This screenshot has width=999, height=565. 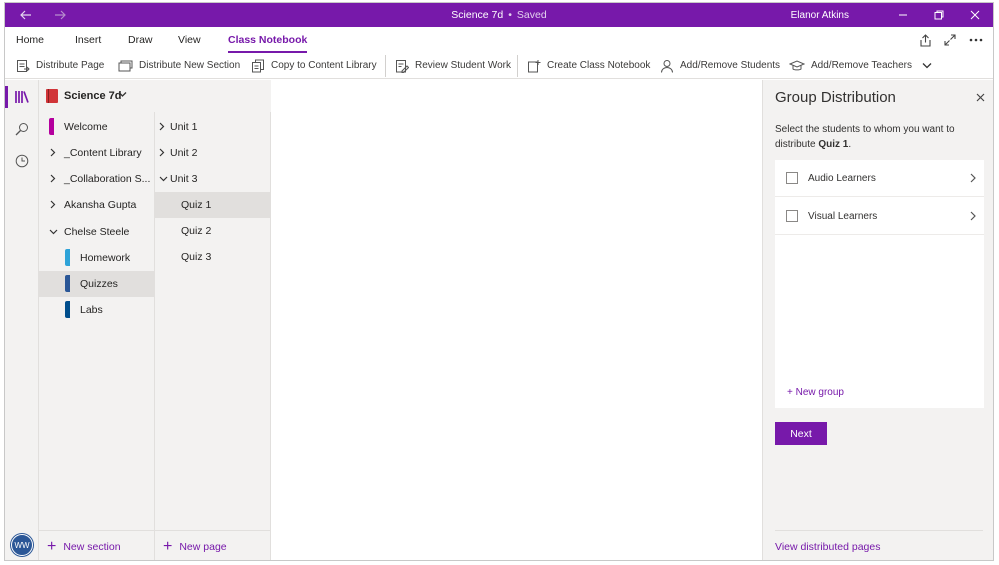 What do you see at coordinates (97, 205) in the screenshot?
I see `section-group-akansha-gupta: Akansha Gupta` at bounding box center [97, 205].